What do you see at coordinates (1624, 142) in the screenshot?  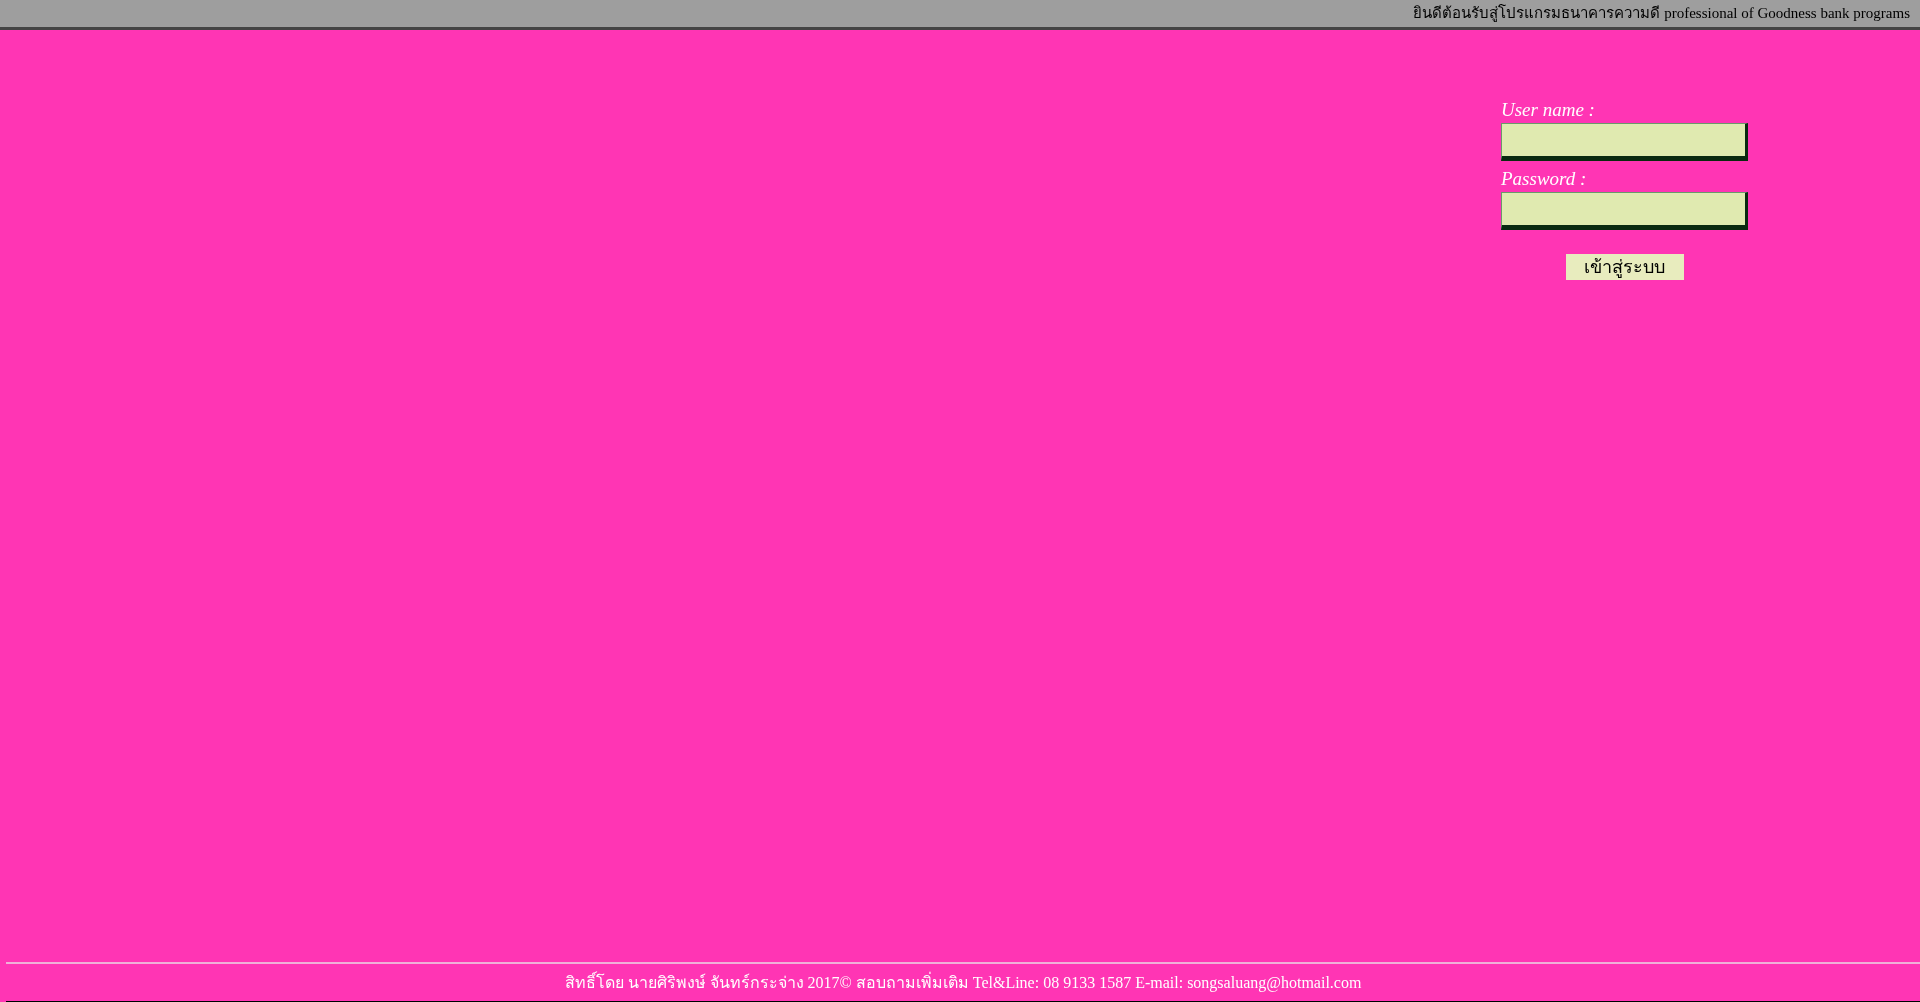 I see `username-field` at bounding box center [1624, 142].